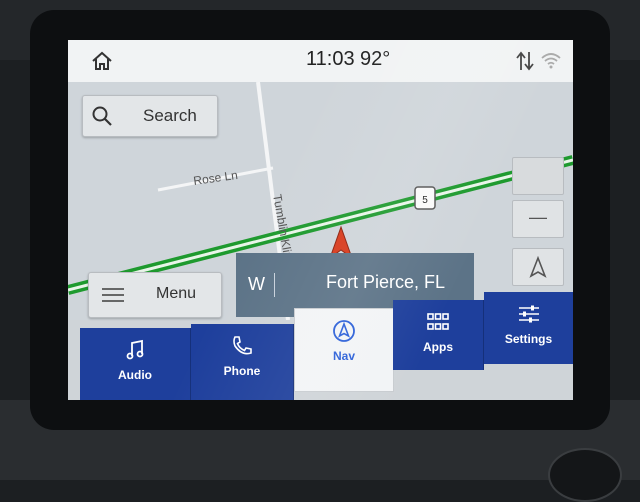  I want to click on sliders-icon, so click(528, 314).